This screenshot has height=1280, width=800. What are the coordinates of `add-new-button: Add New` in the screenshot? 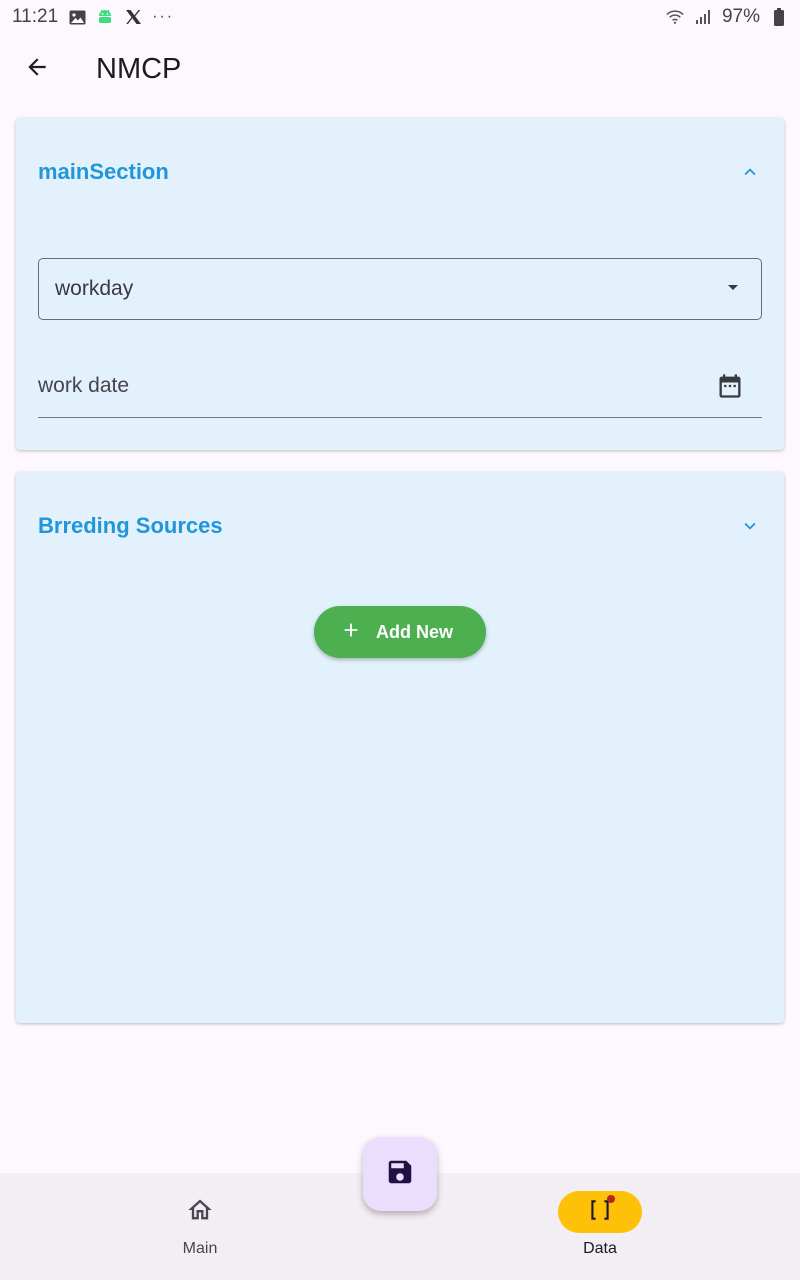 It's located at (400, 632).